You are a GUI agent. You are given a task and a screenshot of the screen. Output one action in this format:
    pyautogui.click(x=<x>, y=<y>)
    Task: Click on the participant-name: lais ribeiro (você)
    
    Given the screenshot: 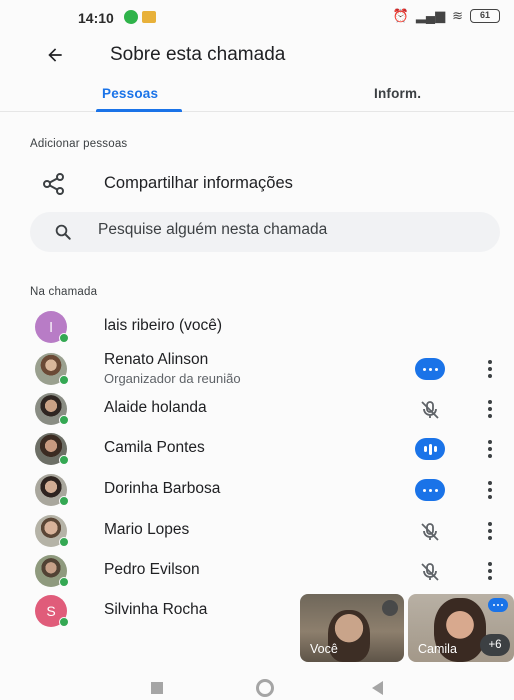 What is the action you would take?
    pyautogui.click(x=163, y=325)
    